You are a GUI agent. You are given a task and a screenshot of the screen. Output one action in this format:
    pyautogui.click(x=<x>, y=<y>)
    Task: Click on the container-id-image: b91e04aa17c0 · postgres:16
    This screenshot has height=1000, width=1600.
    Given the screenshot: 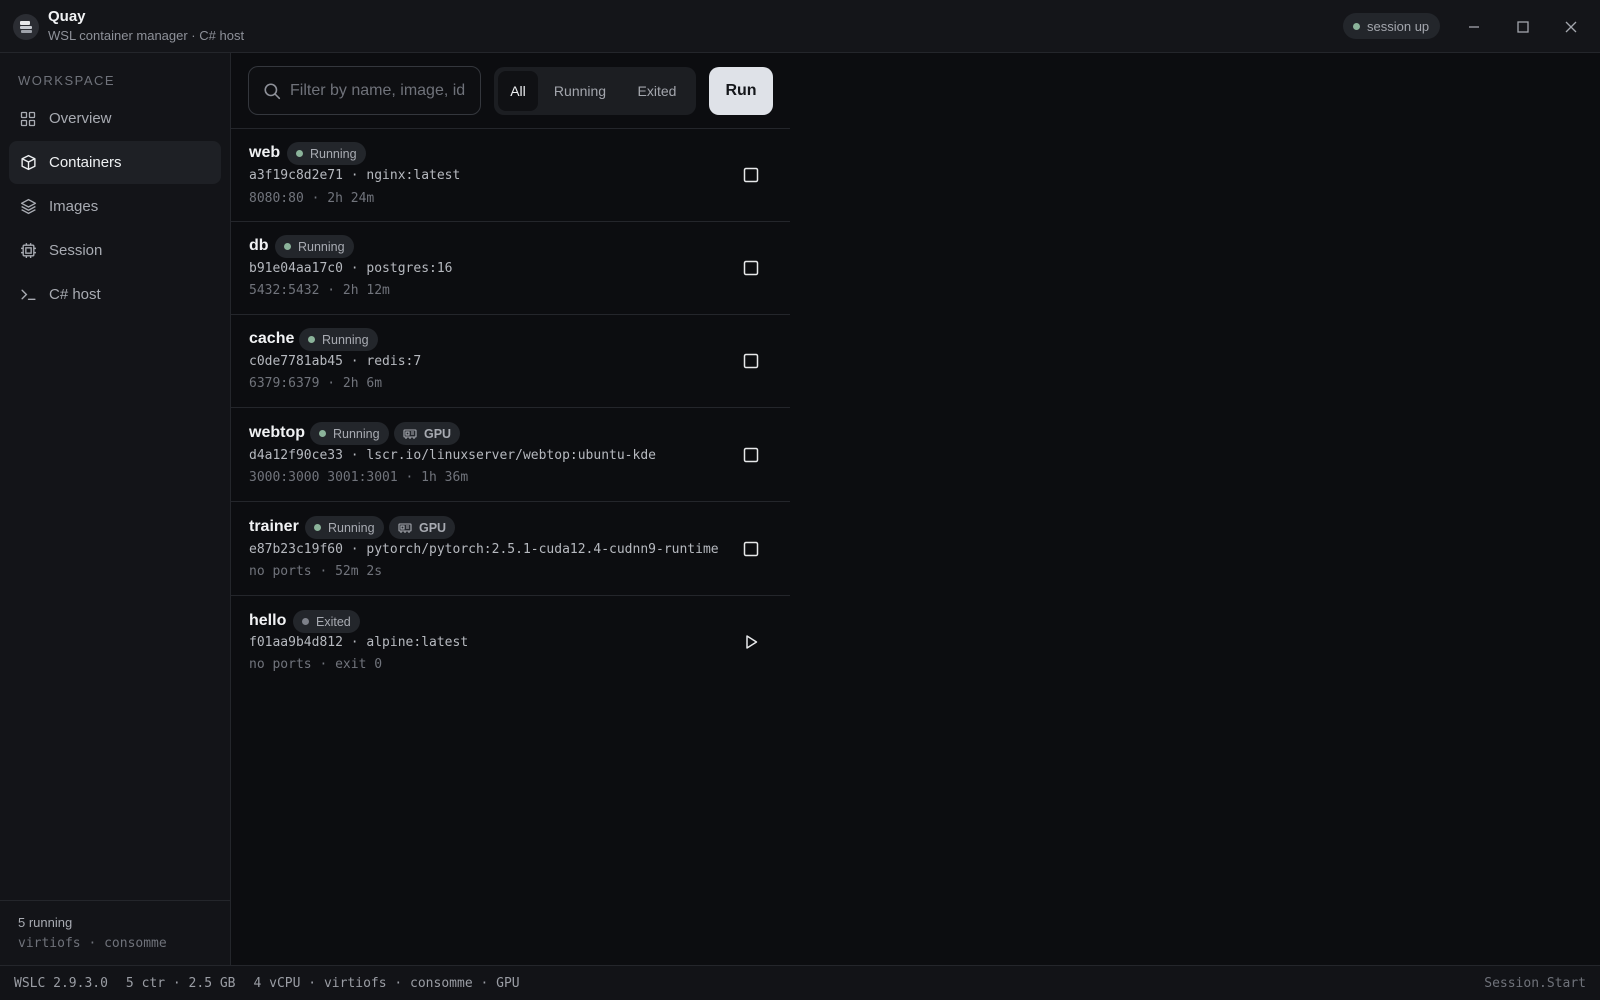 What is the action you would take?
    pyautogui.click(x=351, y=268)
    